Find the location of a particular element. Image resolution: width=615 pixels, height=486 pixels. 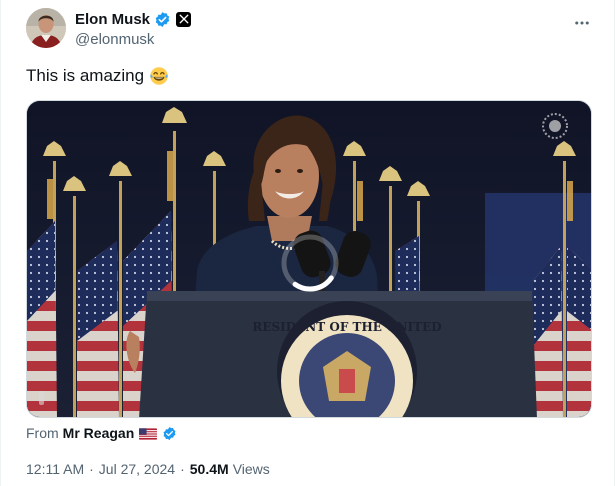

attribution-prefix: From is located at coordinates (42, 433).